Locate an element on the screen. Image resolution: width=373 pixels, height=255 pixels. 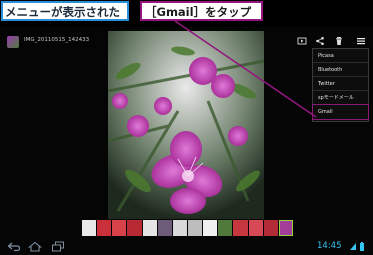
share-icon is located at coordinates (320, 41).